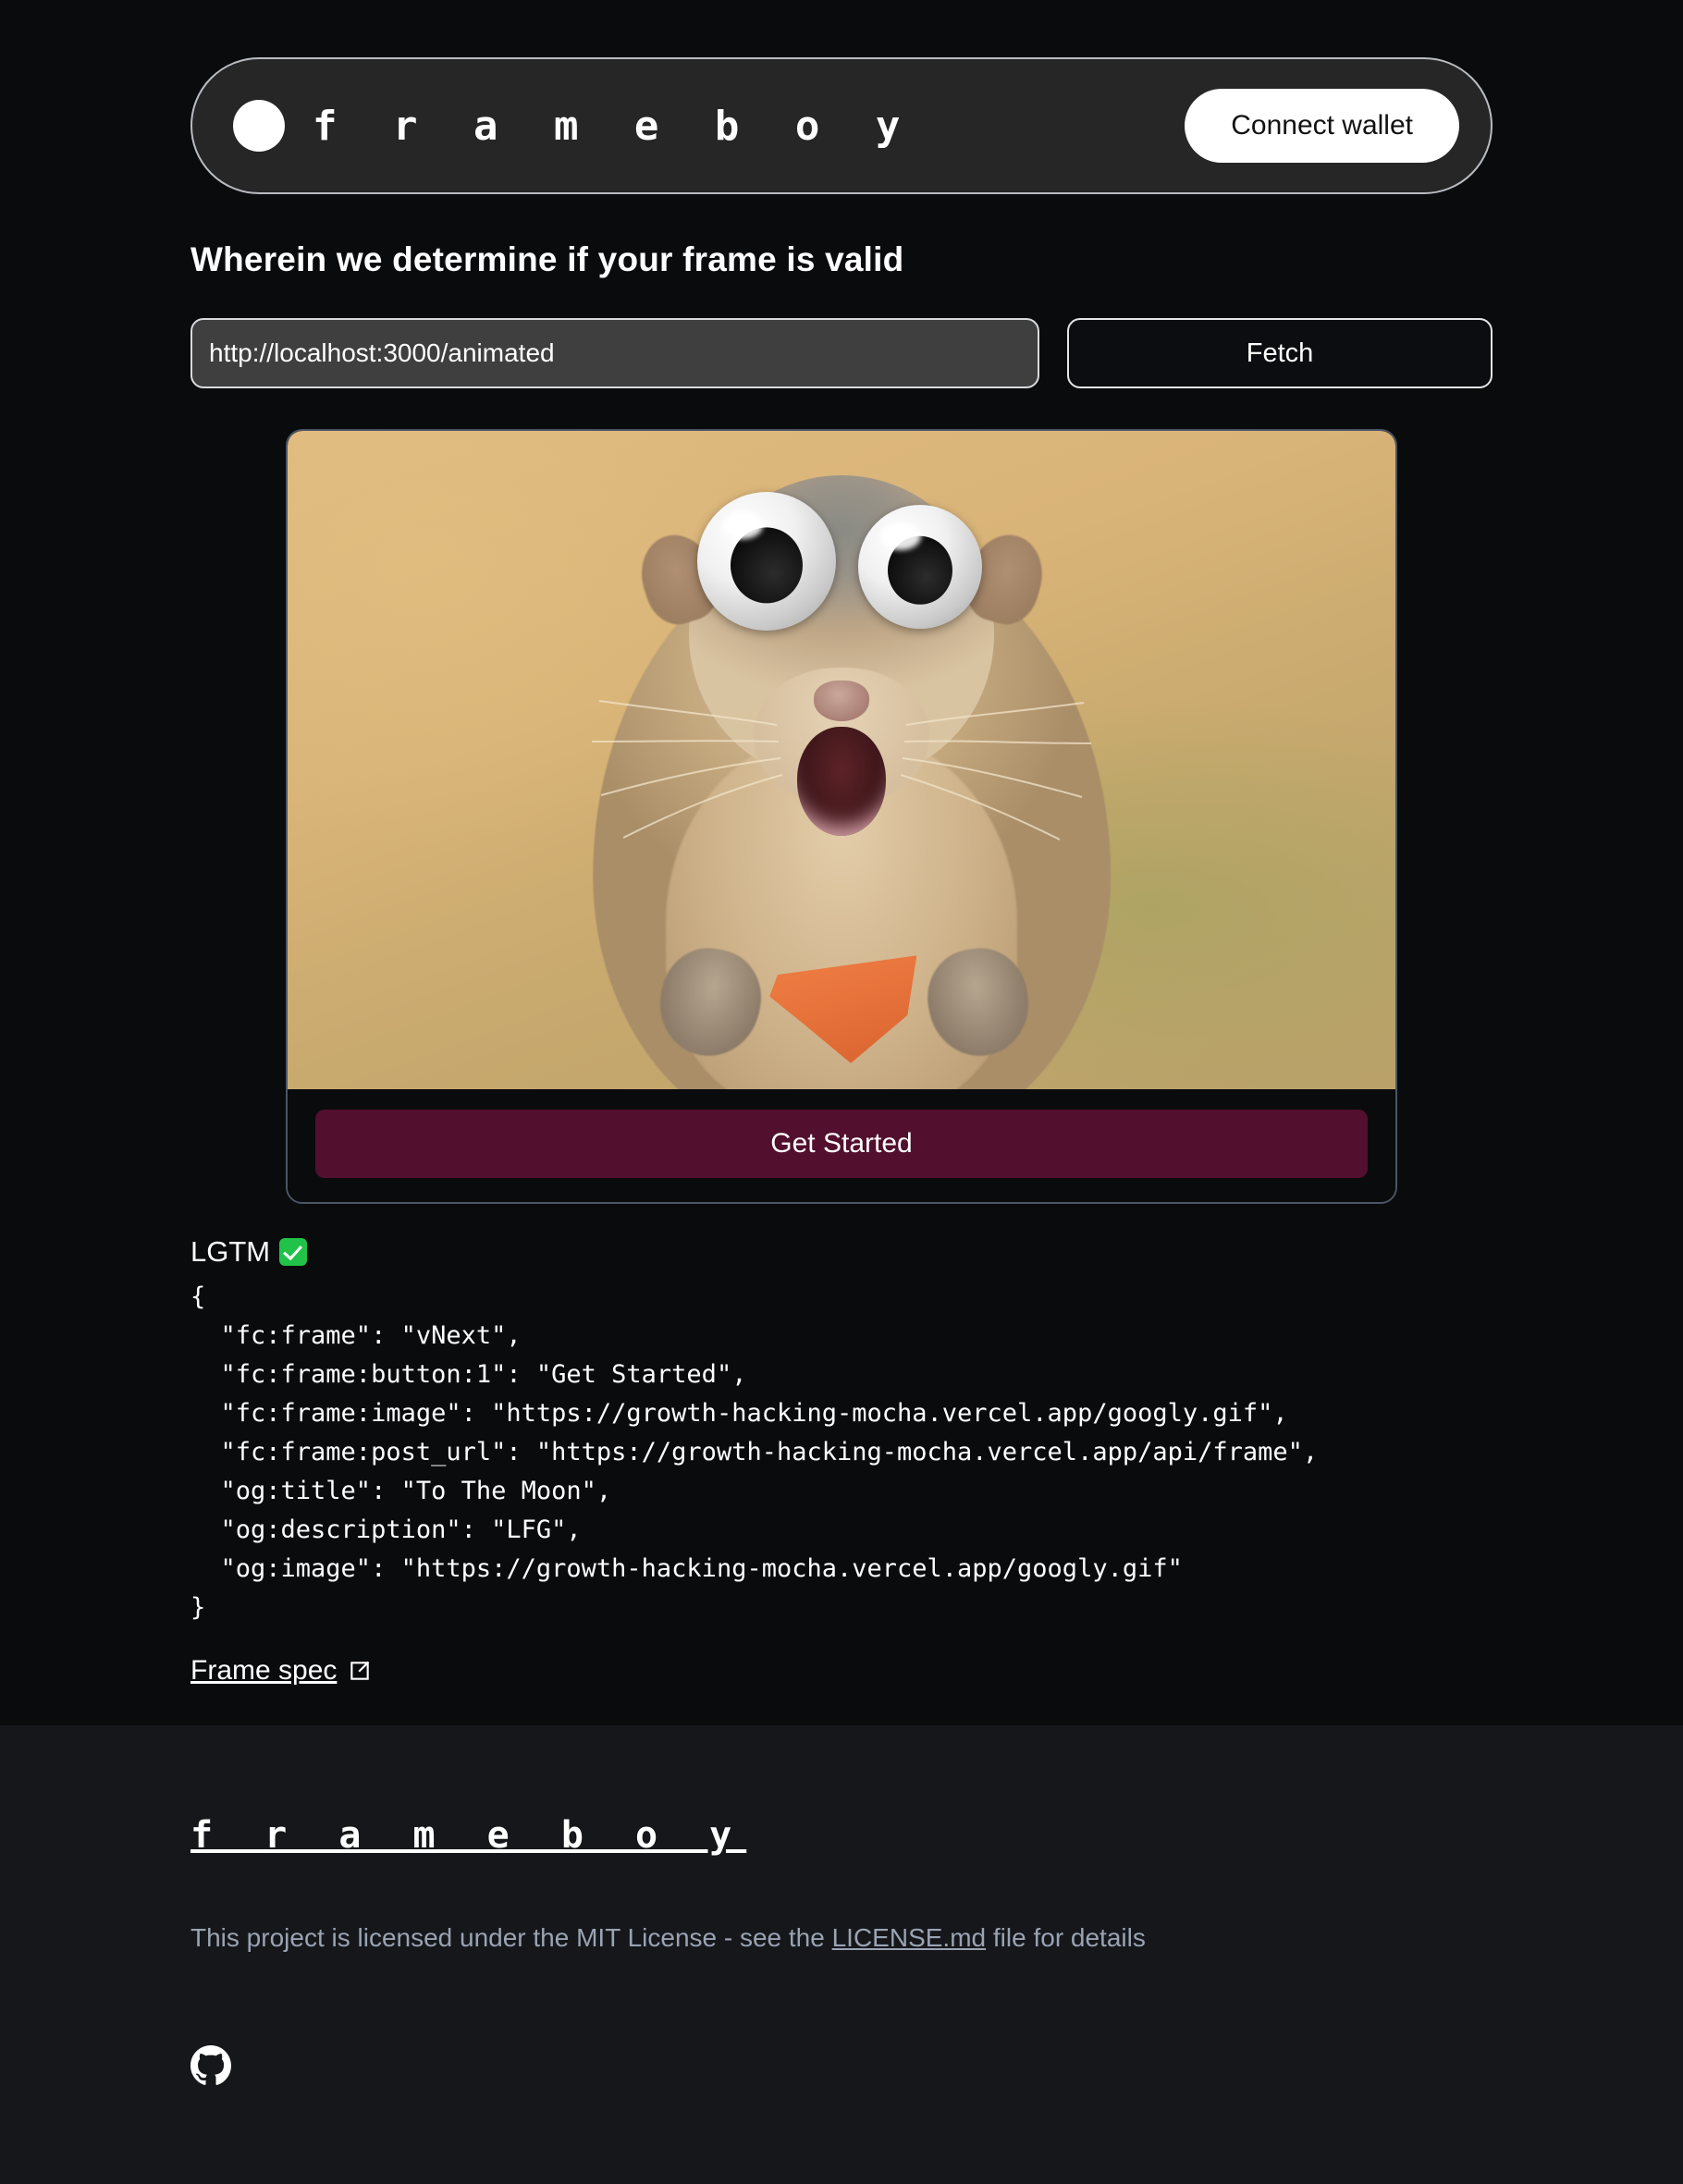 The image size is (1683, 2184). I want to click on license-suffix: file for details, so click(1066, 1937).